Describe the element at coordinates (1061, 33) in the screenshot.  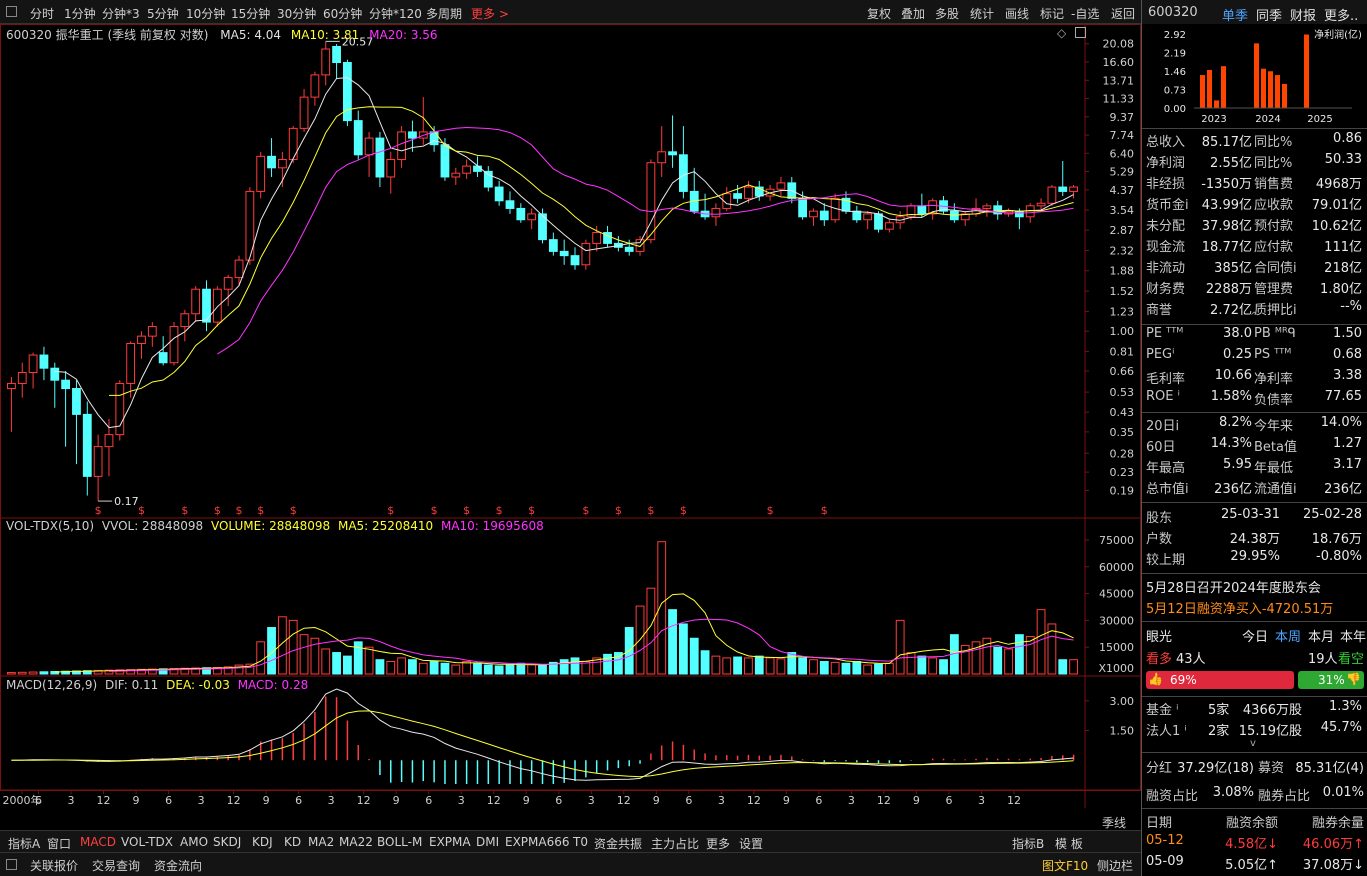
I see `diamond-icon: ◇` at that location.